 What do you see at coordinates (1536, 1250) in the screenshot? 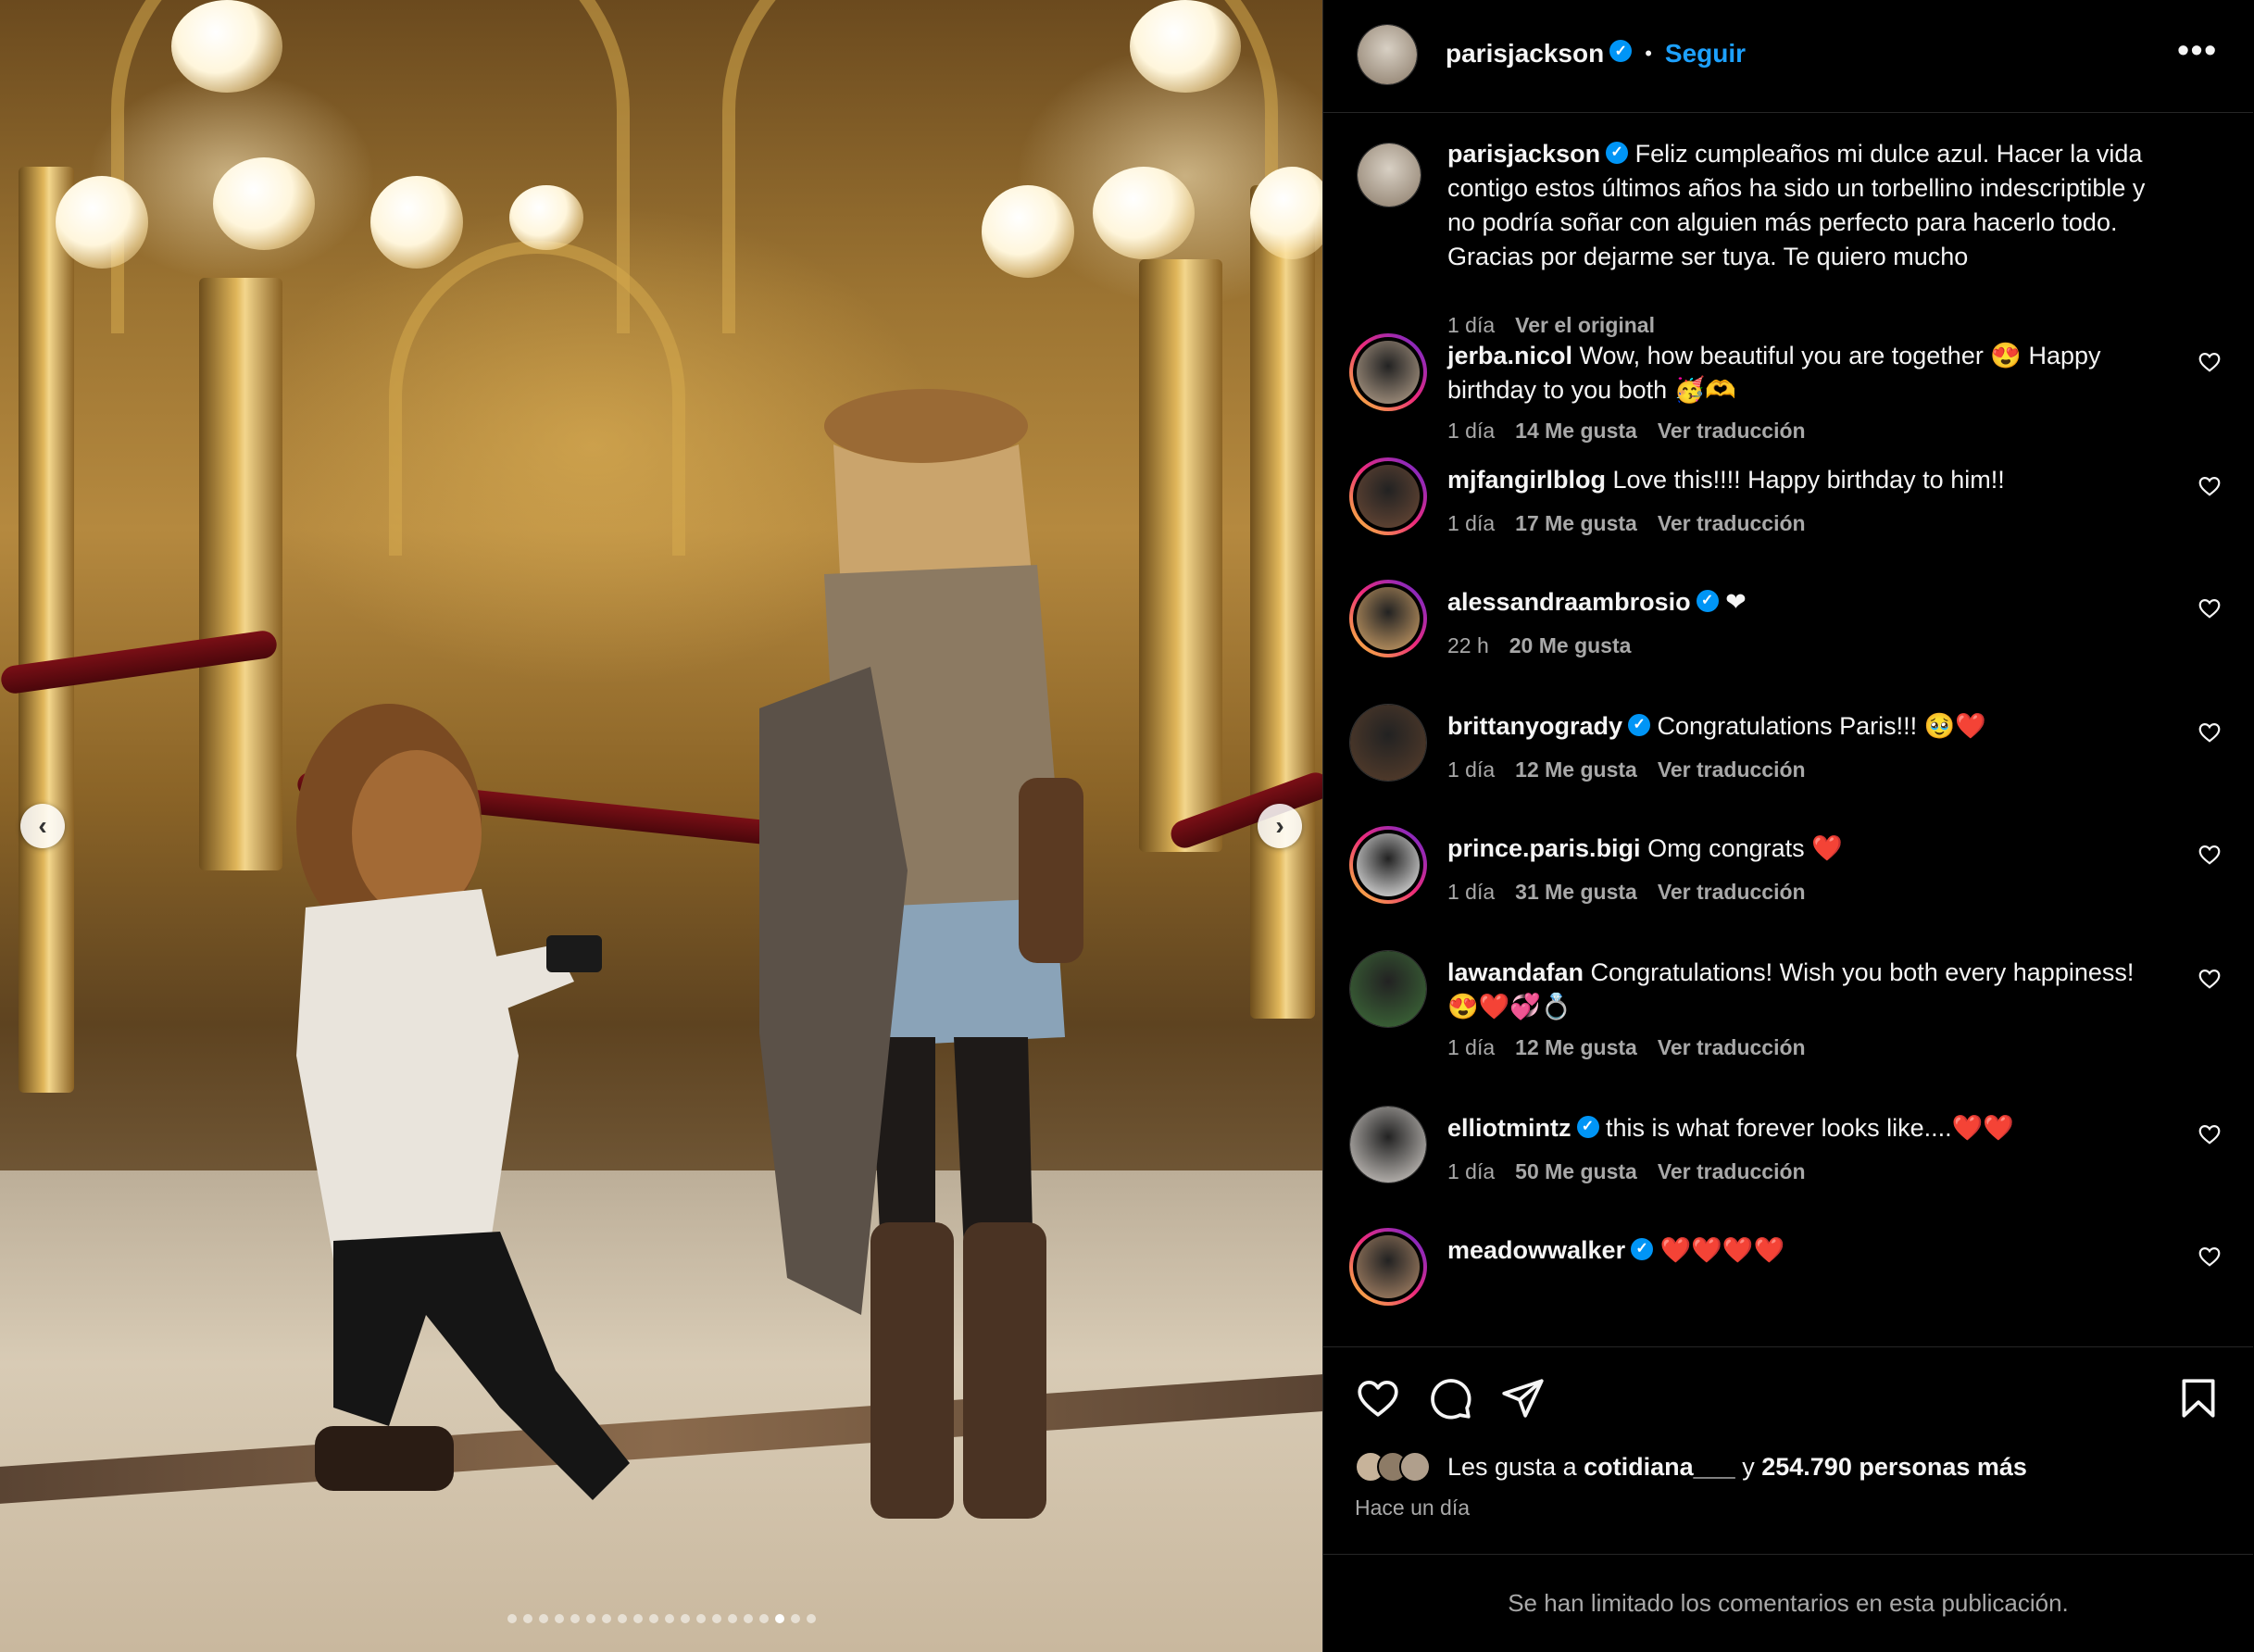
I see `comment-username: meadowwalker` at bounding box center [1536, 1250].